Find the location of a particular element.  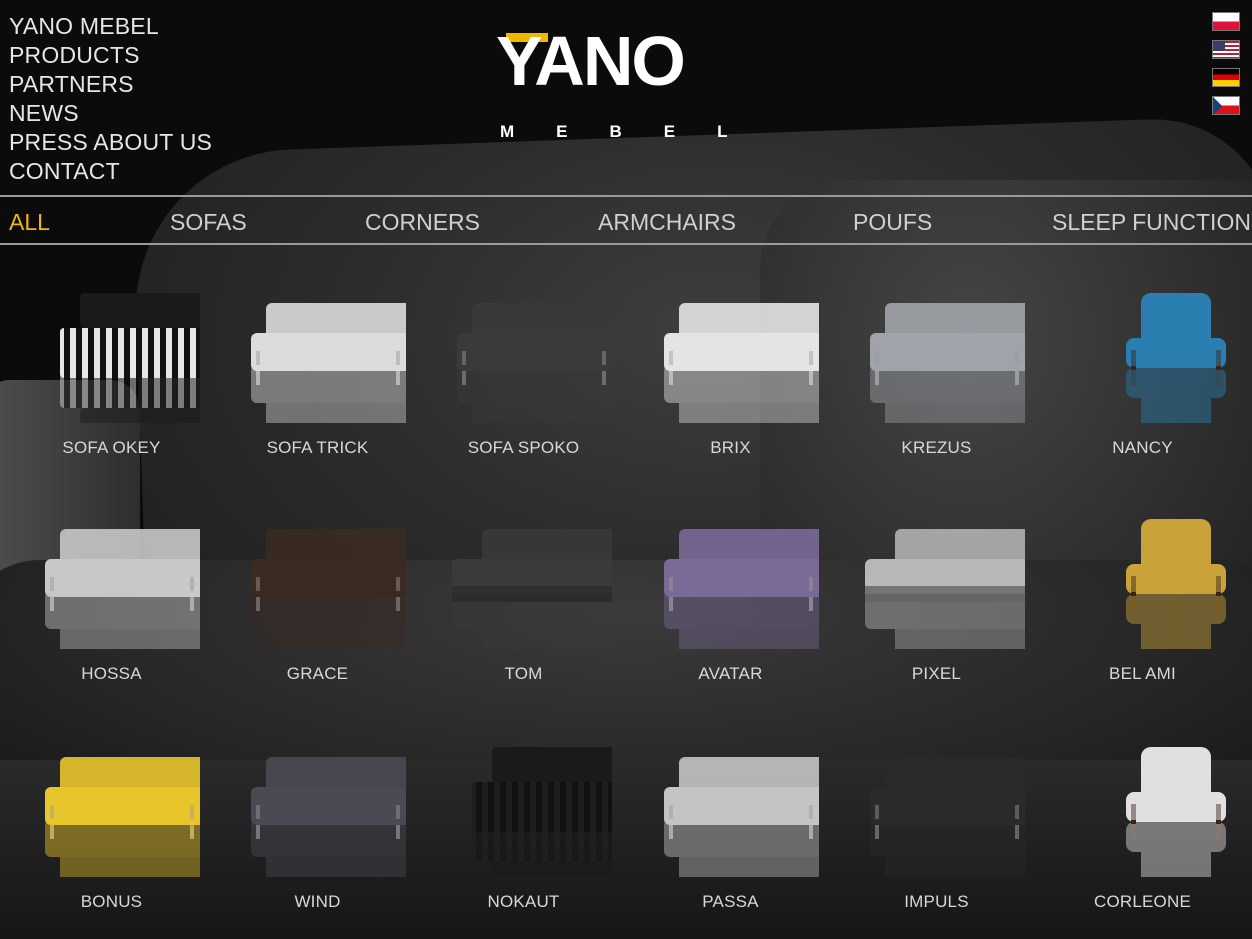

us-flag-icon is located at coordinates (1226, 49).